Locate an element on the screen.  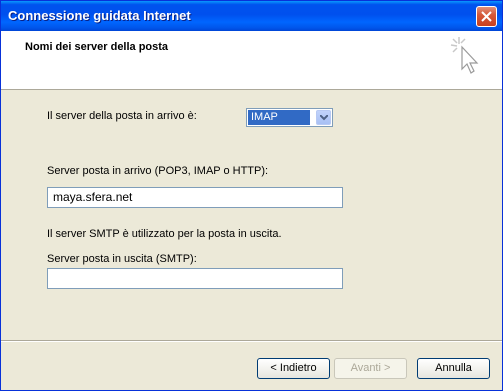
button-separator is located at coordinates (251, 341).